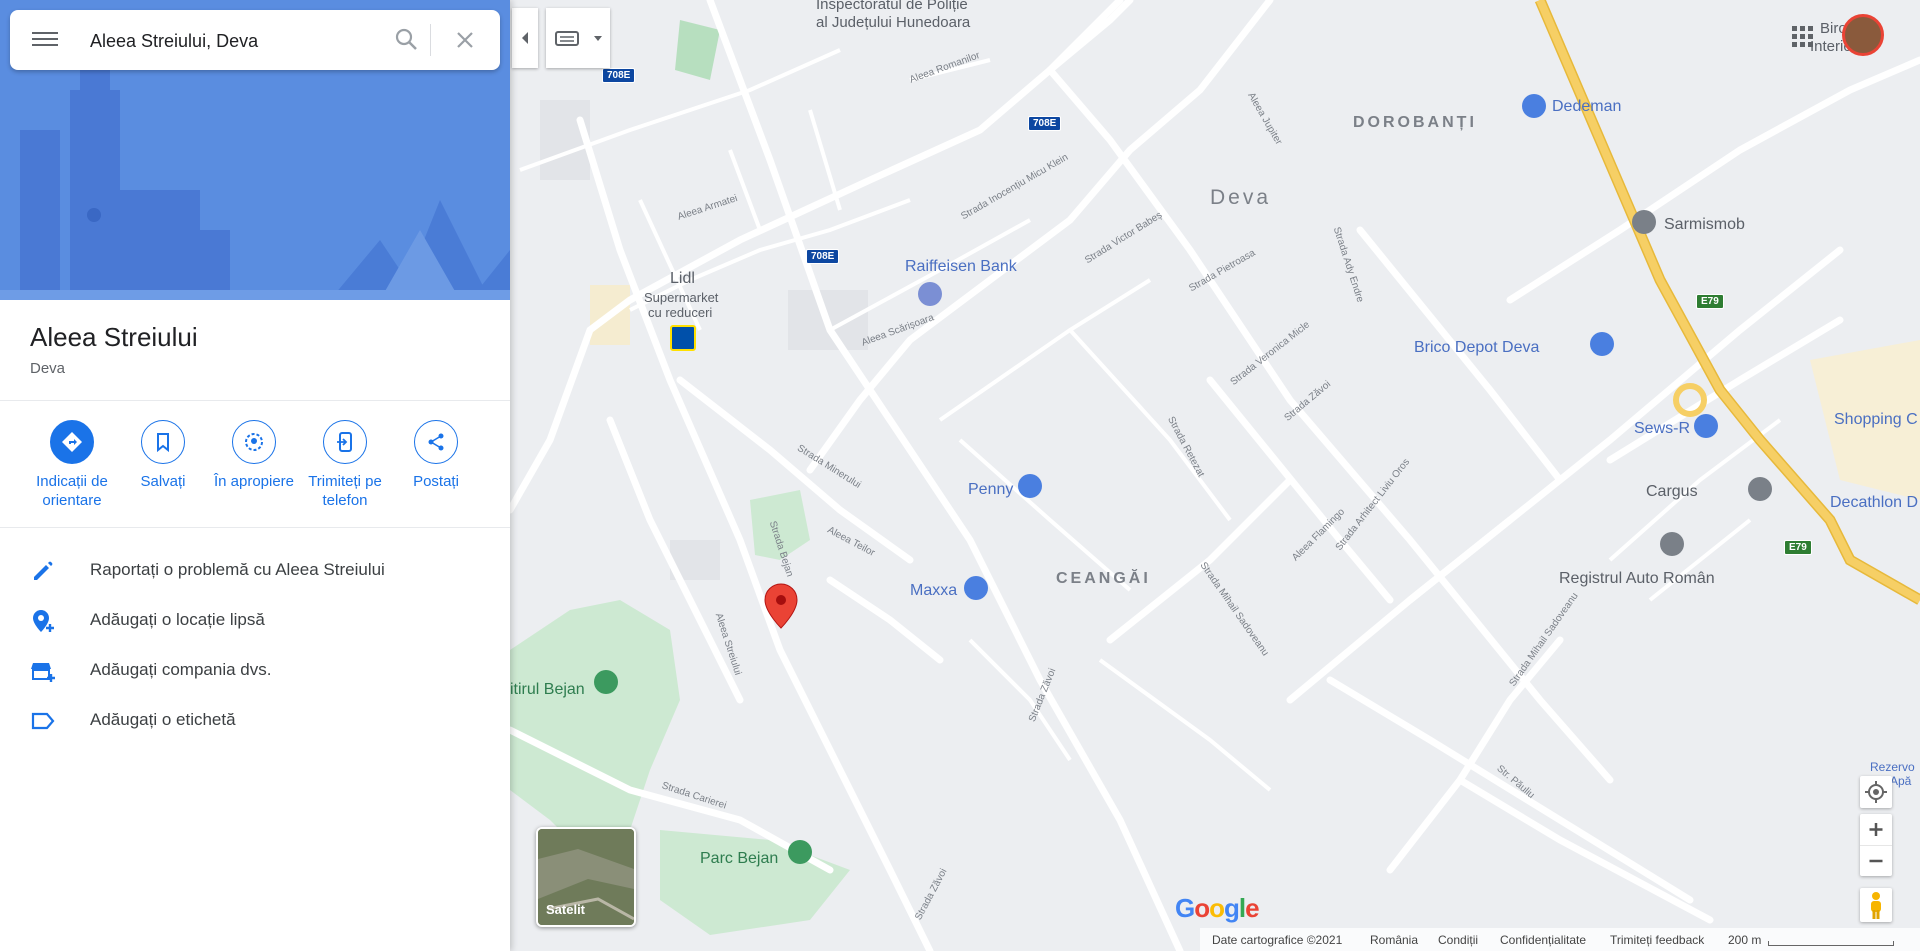  Describe the element at coordinates (72, 465) in the screenshot. I see `directions-button: Indicații de orientare` at that location.